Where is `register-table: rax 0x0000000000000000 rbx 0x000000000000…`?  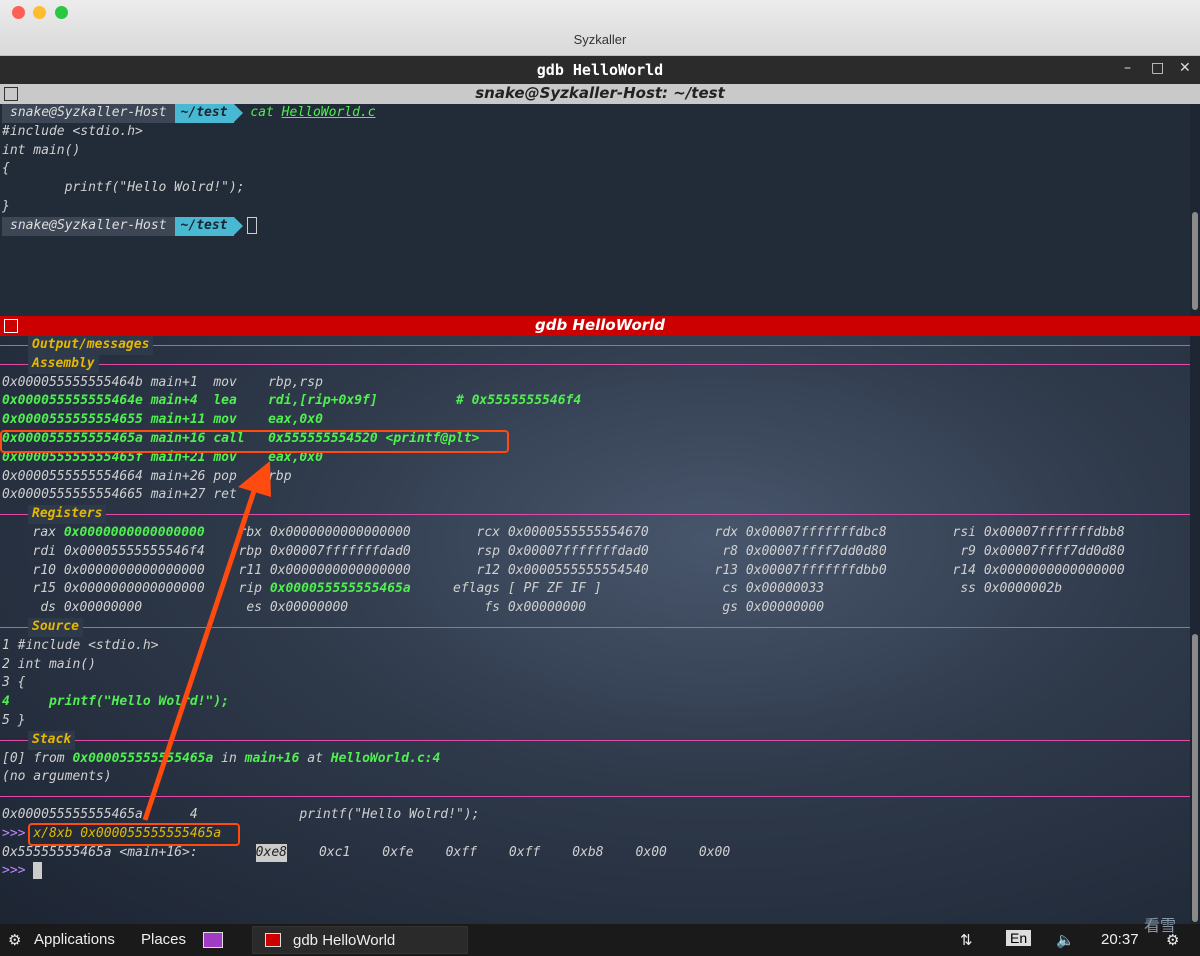 register-table: rax 0x0000000000000000 rbx 0x000000000000… is located at coordinates (595, 571).